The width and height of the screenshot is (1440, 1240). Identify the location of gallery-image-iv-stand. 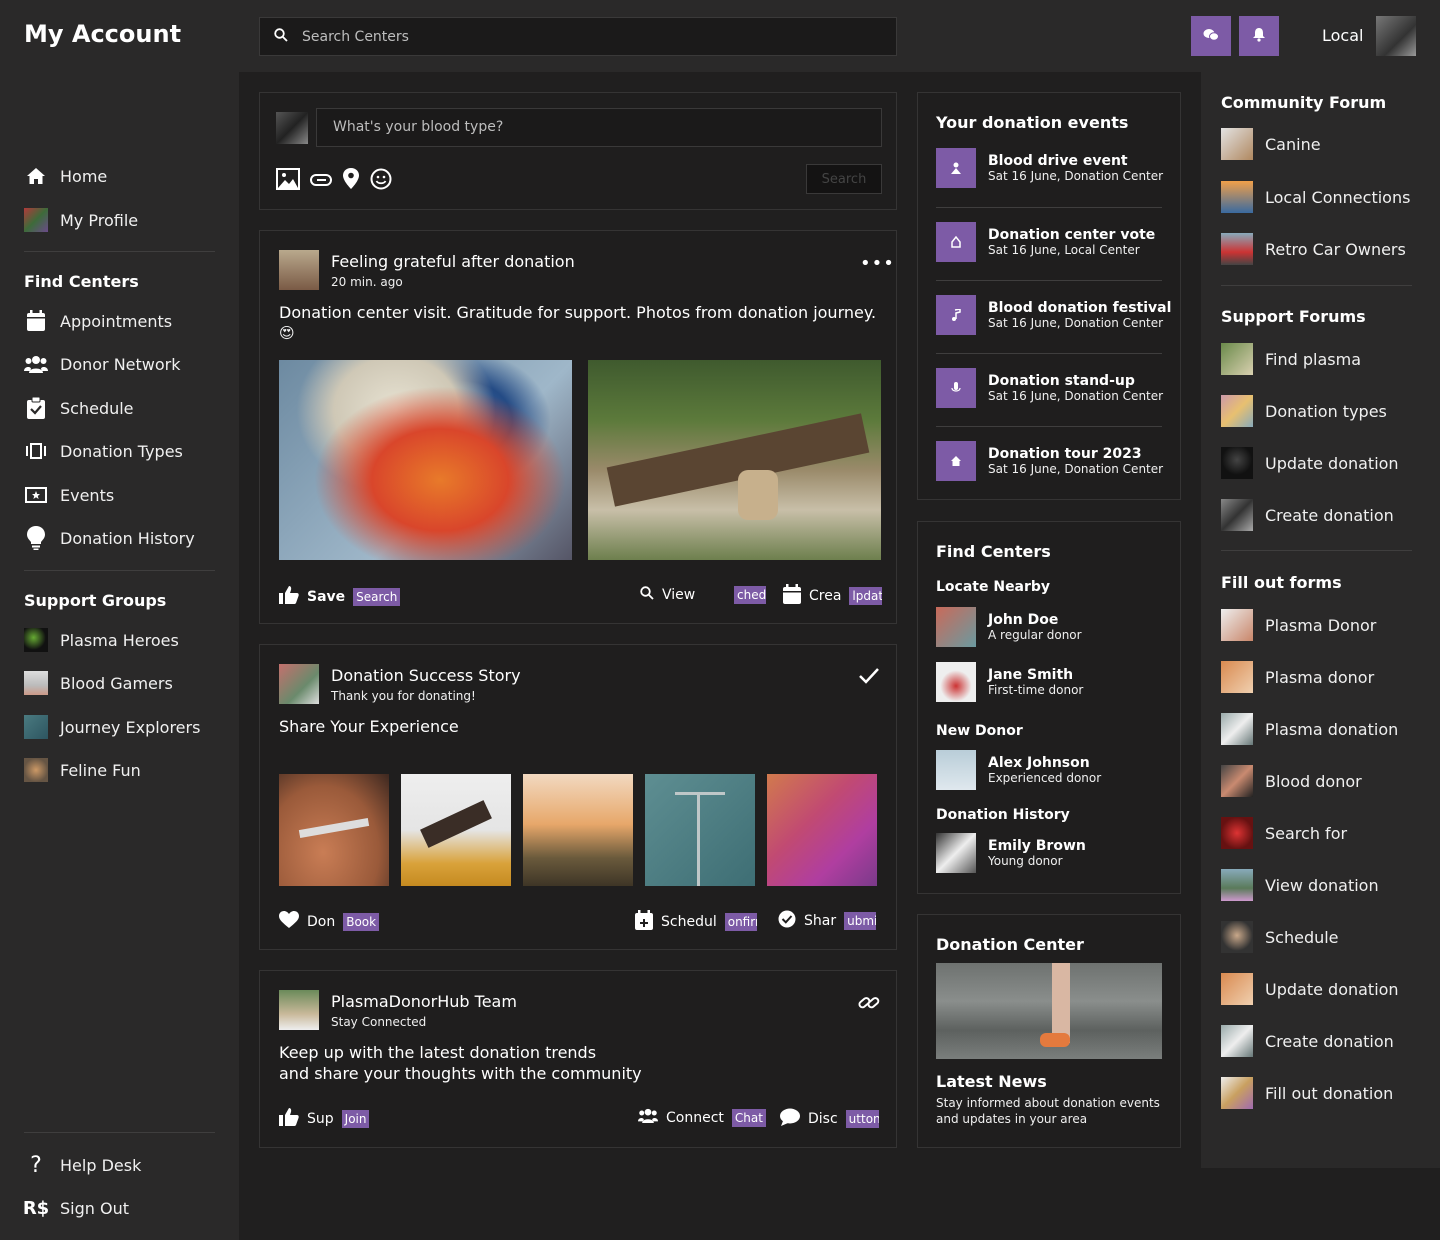
(700, 830).